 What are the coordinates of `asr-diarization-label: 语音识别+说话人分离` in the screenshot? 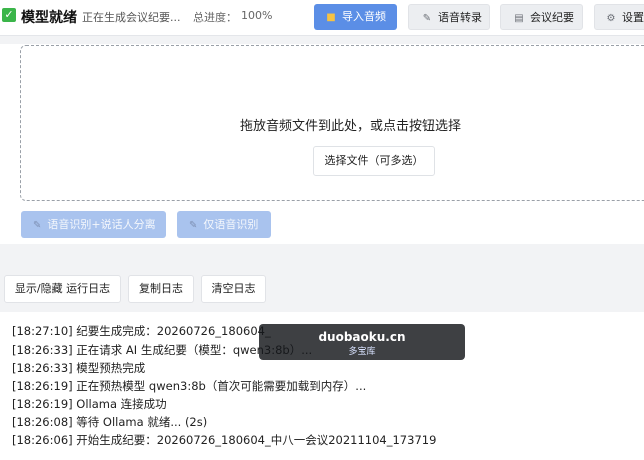 It's located at (101, 224).